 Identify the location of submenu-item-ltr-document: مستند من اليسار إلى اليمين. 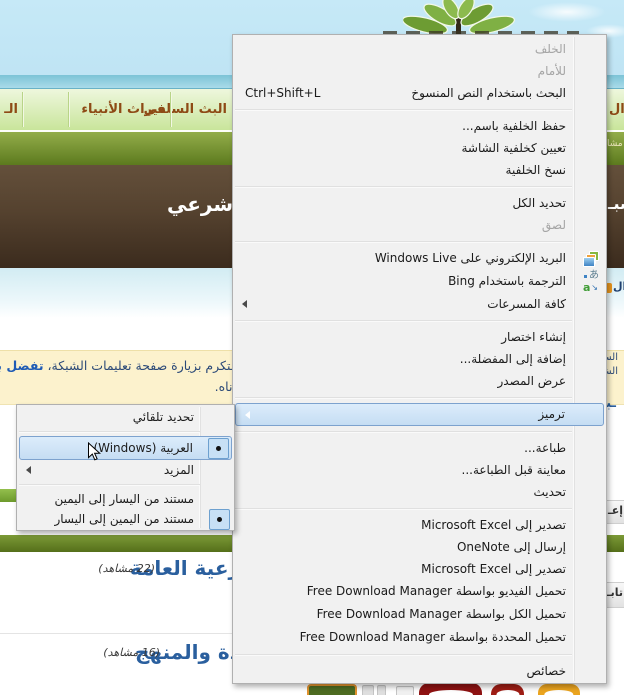
(125, 499).